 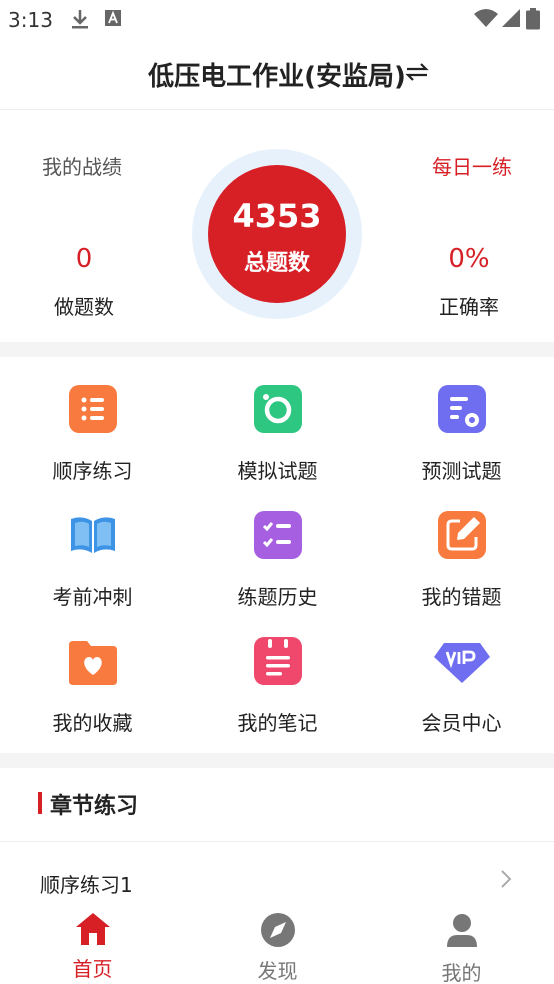 What do you see at coordinates (277, 20) in the screenshot?
I see `status-bar: 3:13` at bounding box center [277, 20].